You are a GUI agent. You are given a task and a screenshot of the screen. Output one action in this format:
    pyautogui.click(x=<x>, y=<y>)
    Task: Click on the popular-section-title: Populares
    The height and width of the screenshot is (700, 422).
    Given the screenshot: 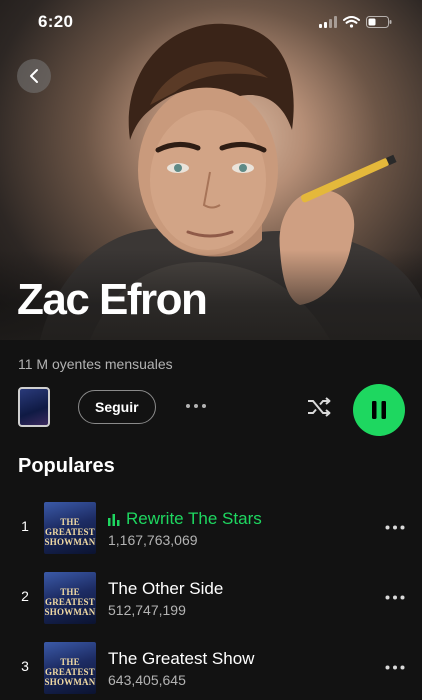 What is the action you would take?
    pyautogui.click(x=66, y=466)
    